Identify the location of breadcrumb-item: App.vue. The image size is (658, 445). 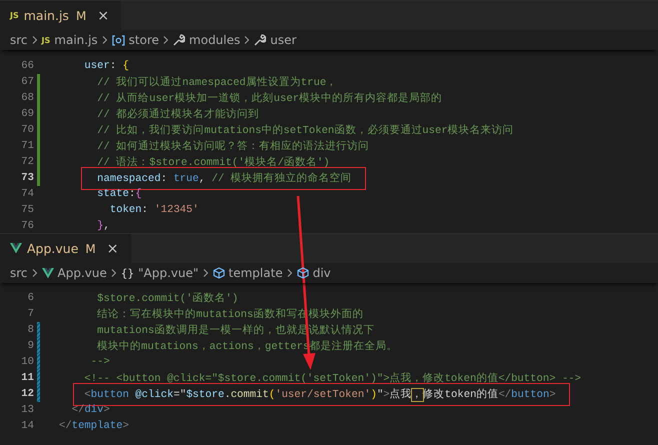
(74, 273).